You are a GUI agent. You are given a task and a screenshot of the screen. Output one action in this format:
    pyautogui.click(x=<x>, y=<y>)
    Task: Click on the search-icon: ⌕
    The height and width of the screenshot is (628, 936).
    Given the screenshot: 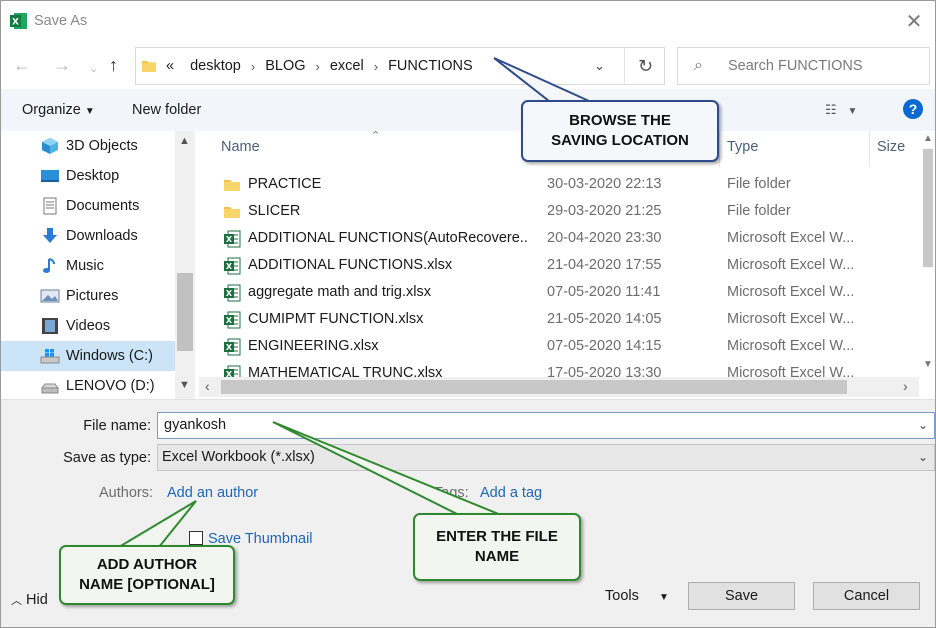 What is the action you would take?
    pyautogui.click(x=698, y=65)
    